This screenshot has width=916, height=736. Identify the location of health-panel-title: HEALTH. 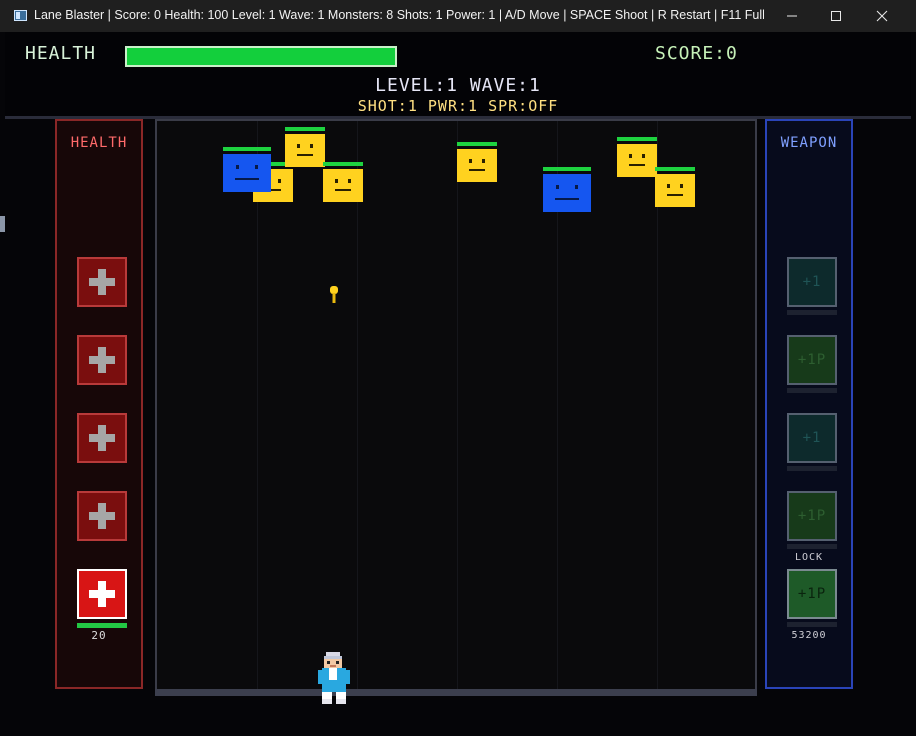
(99, 143).